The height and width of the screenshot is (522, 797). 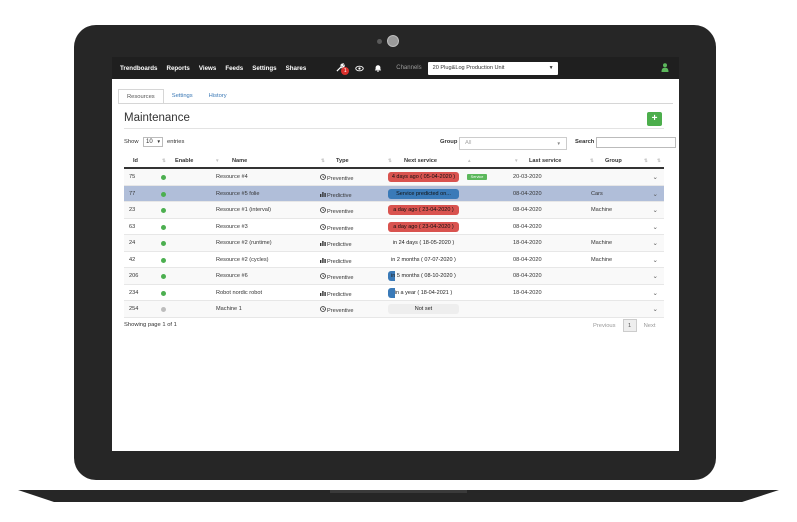 I want to click on cell-name: Resource #4, so click(x=232, y=177).